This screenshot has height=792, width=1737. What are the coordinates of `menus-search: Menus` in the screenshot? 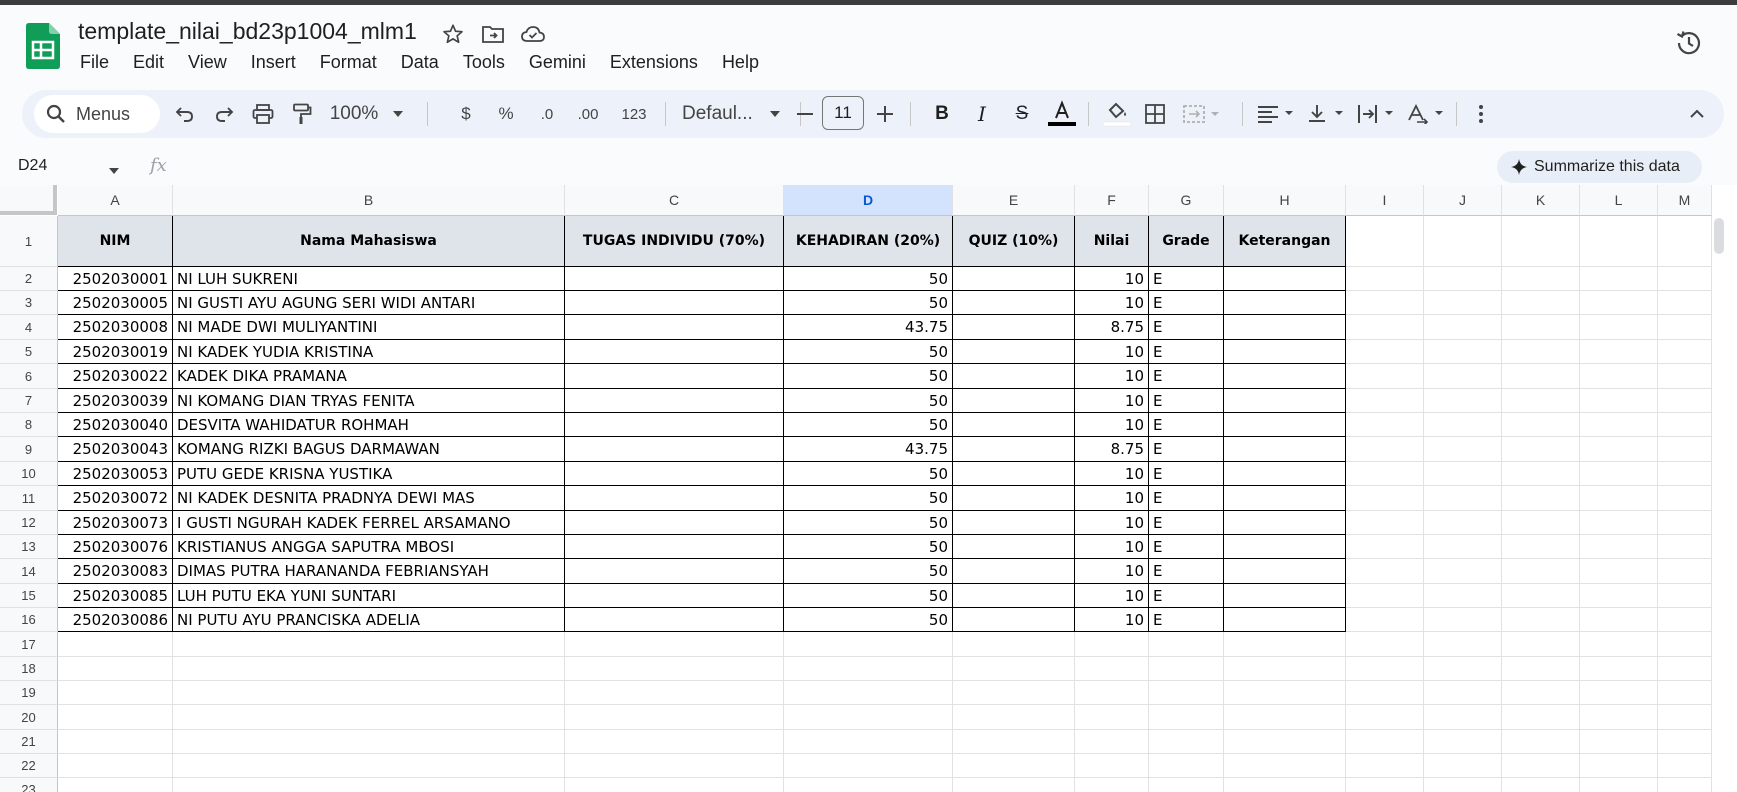 It's located at (97, 114).